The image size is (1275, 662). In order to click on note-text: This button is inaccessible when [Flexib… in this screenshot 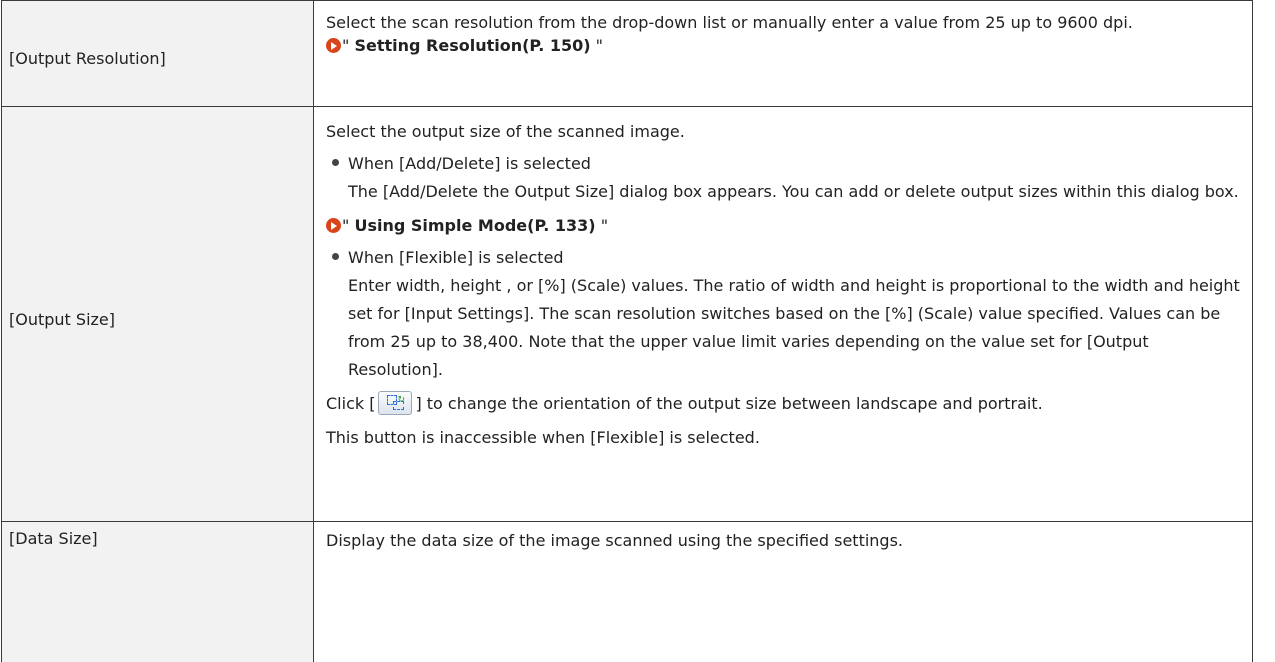, I will do `click(543, 437)`.